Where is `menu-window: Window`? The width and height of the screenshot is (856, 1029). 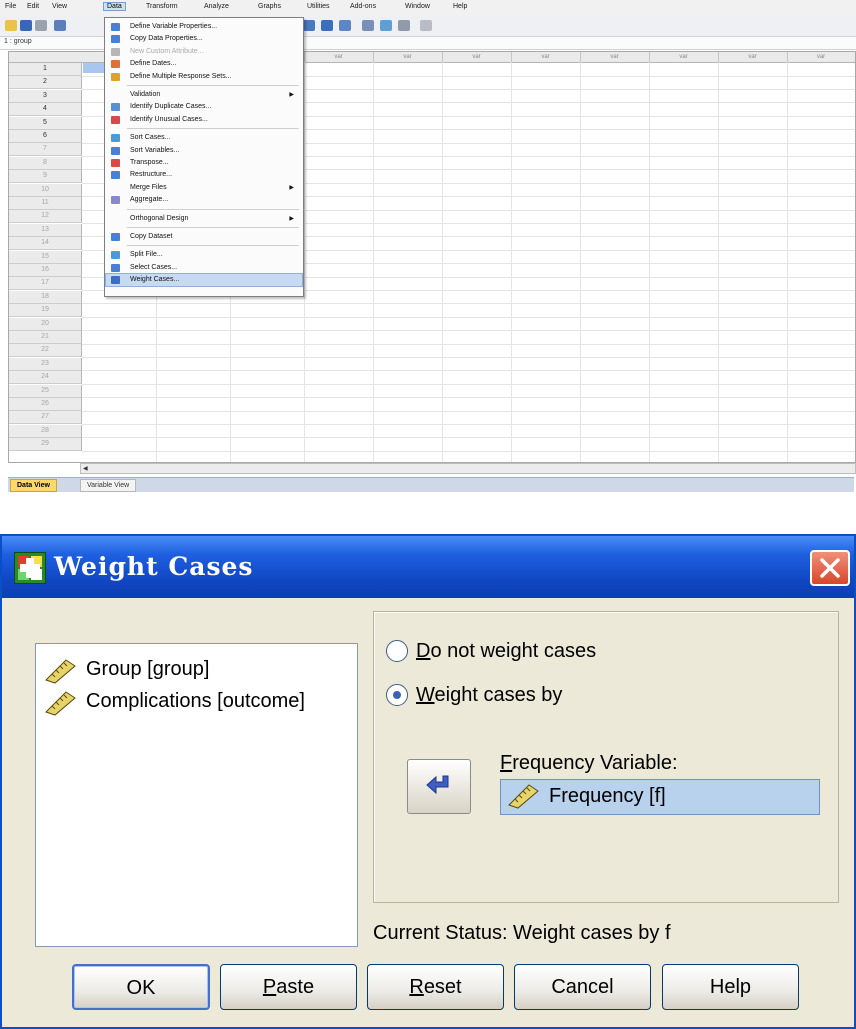 menu-window: Window is located at coordinates (417, 6).